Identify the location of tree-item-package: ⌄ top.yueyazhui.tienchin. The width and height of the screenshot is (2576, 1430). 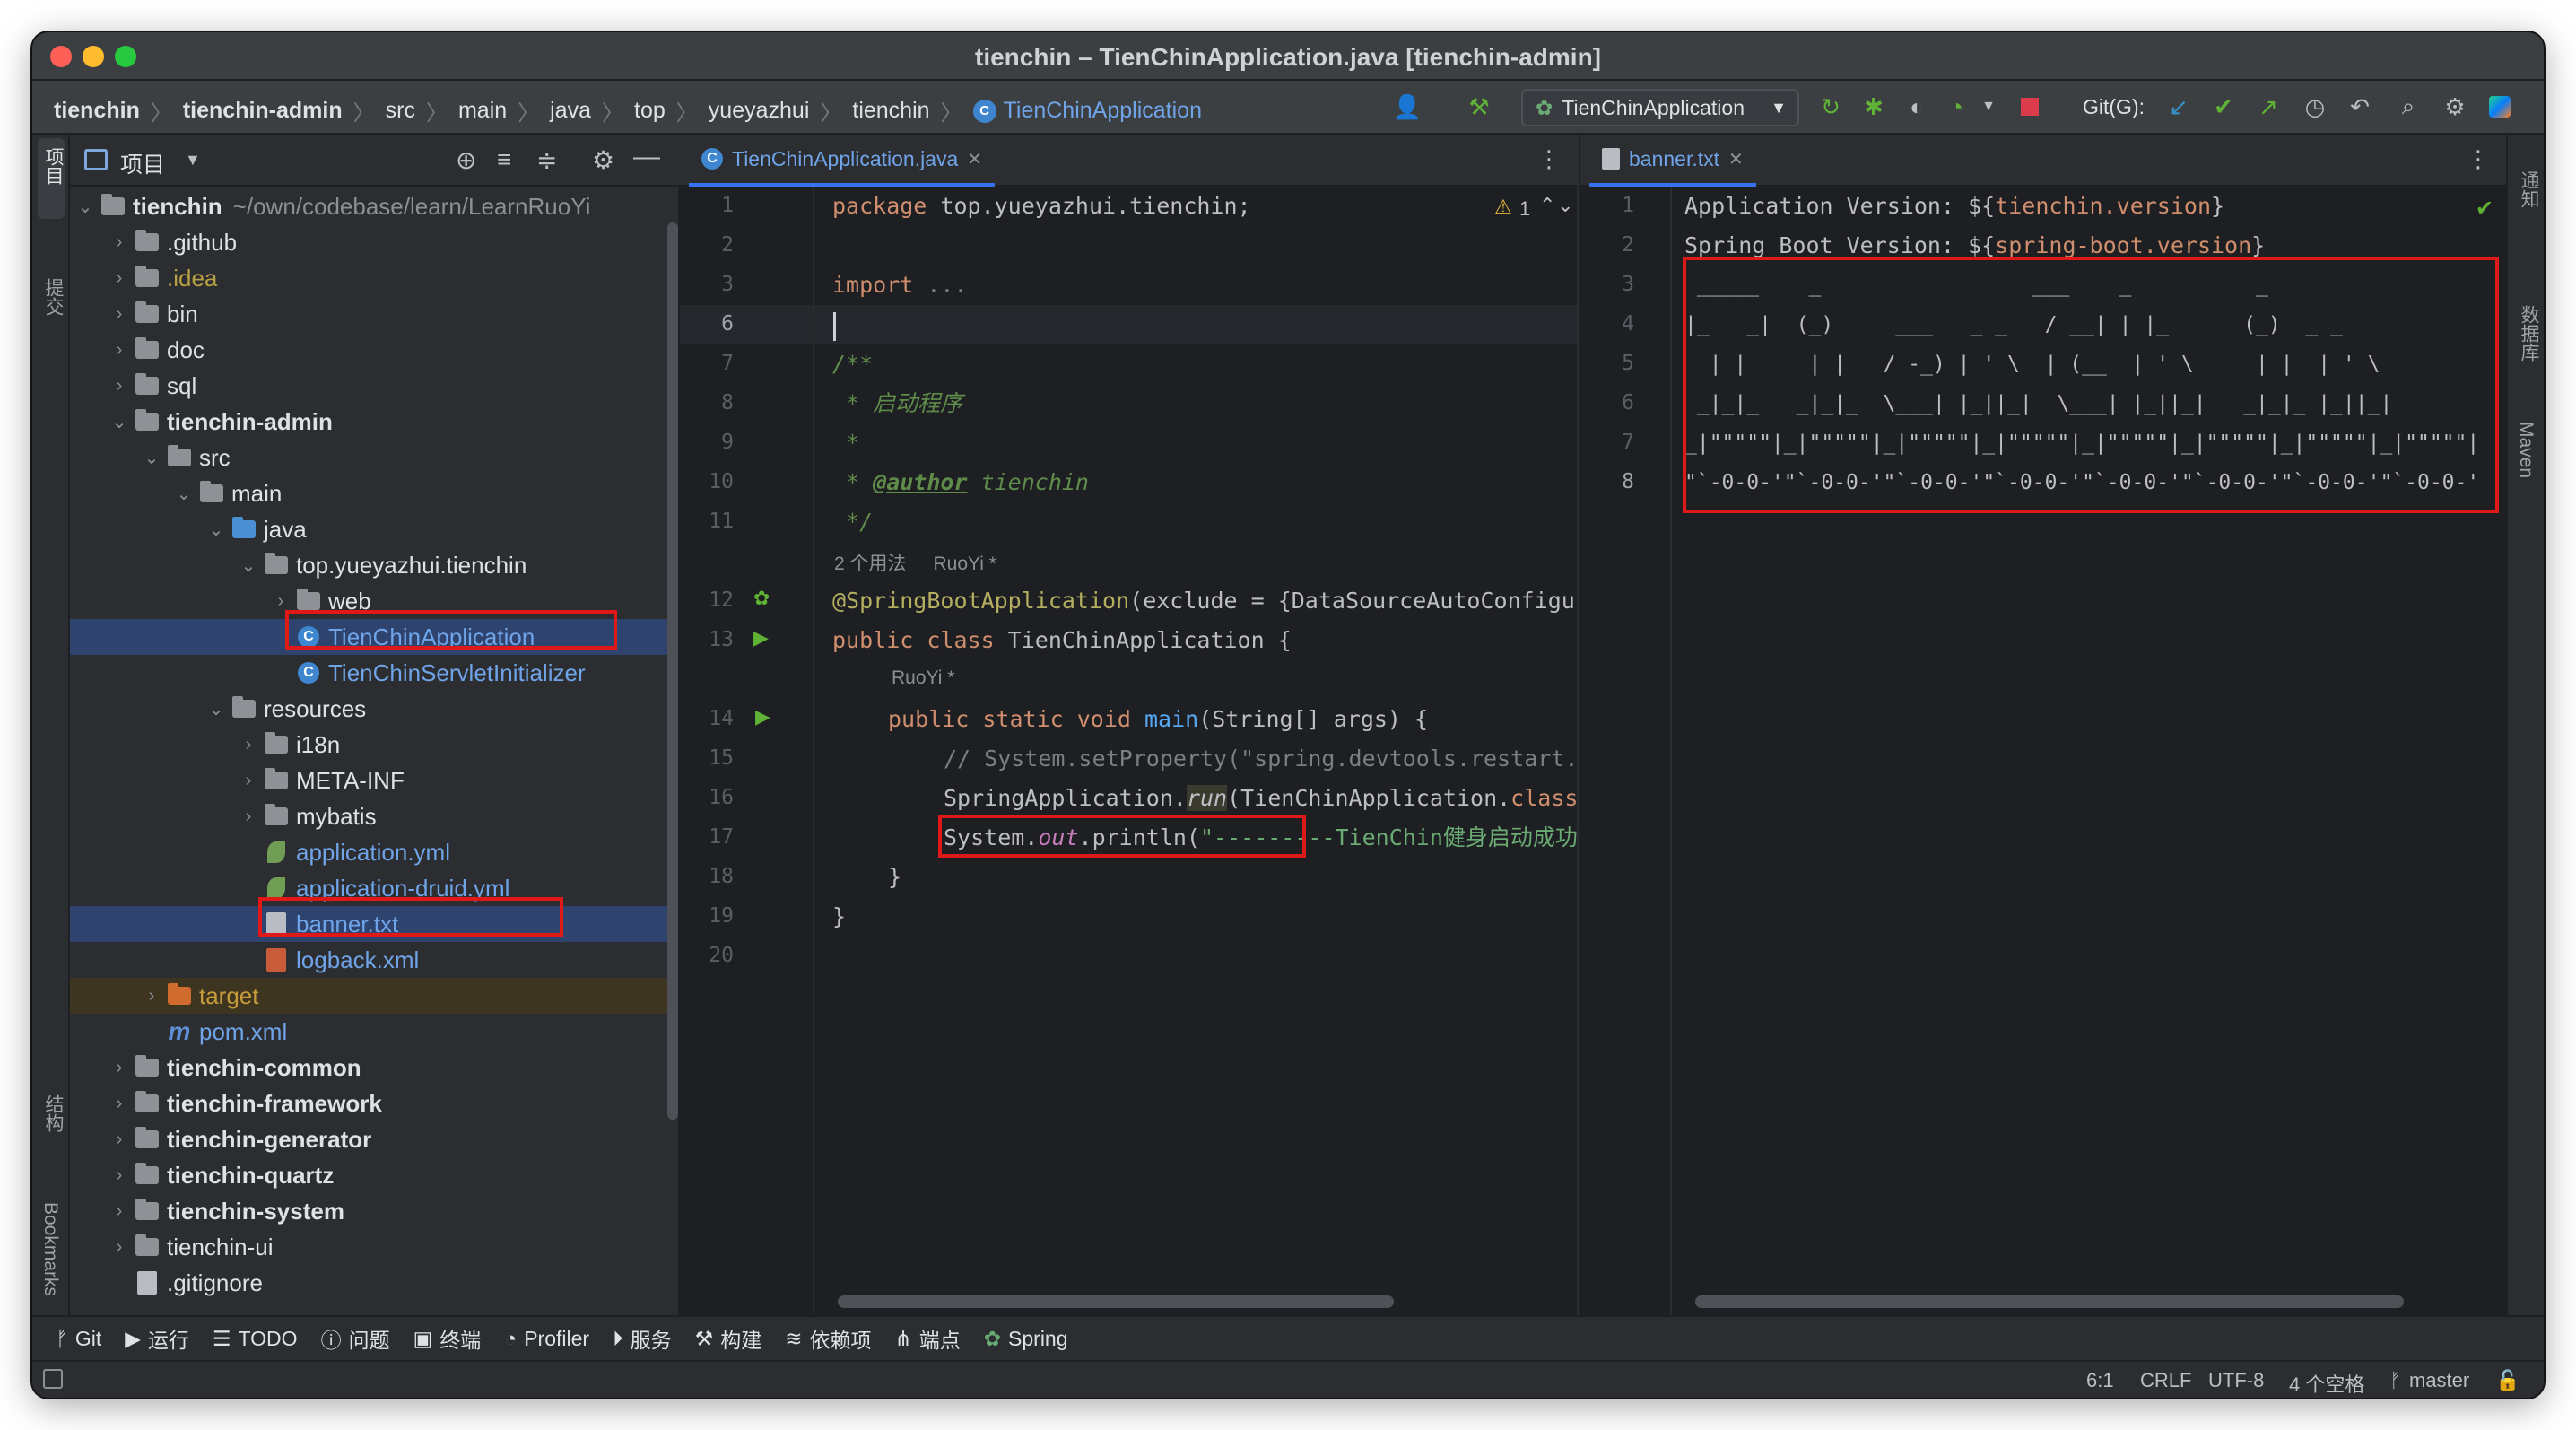
(368, 565).